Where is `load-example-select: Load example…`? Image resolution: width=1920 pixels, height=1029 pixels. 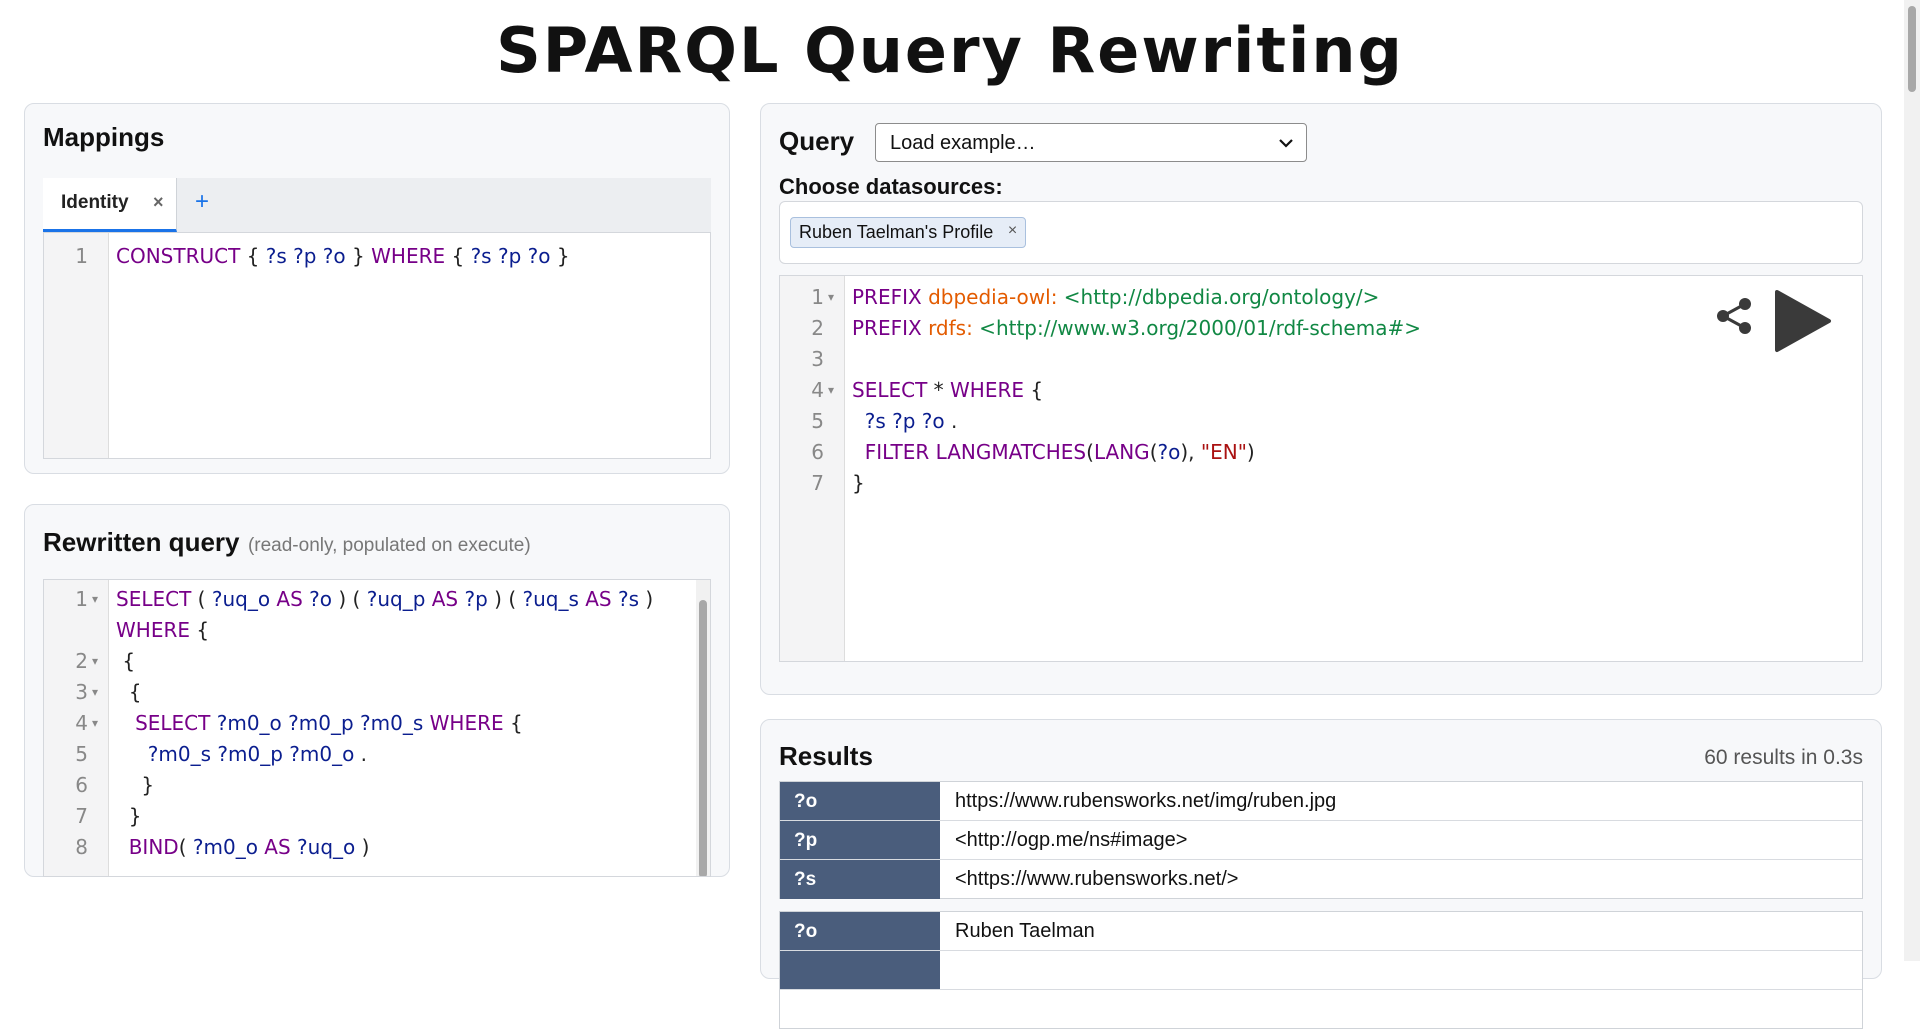
load-example-select: Load example… is located at coordinates (1091, 142).